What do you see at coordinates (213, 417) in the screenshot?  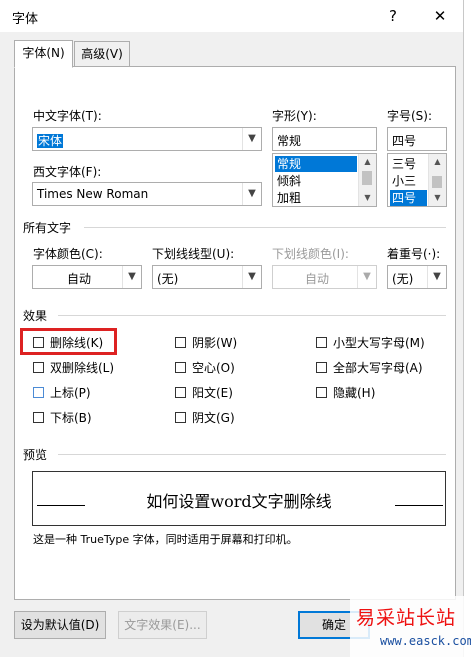 I see `engrave-label: 阴文(G)` at bounding box center [213, 417].